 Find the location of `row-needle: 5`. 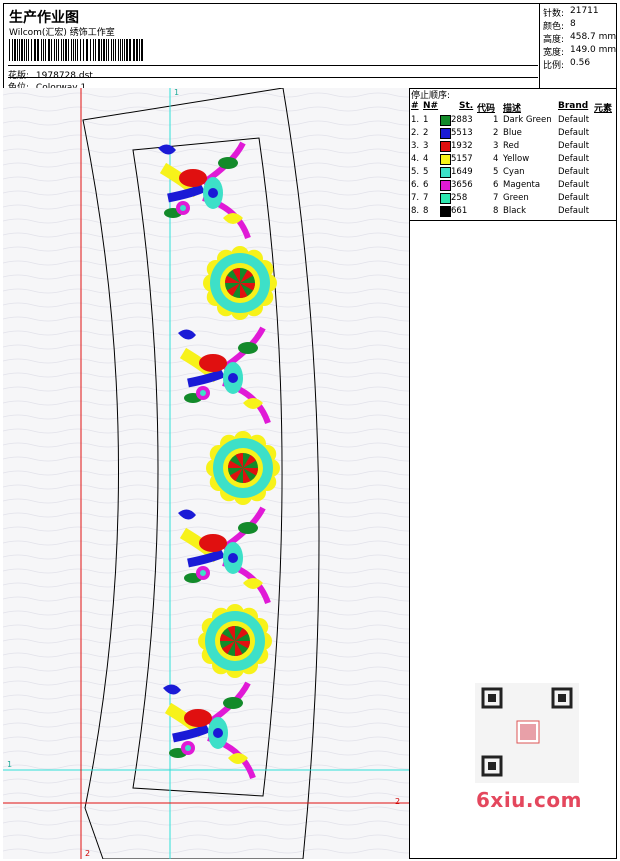

row-needle: 5 is located at coordinates (426, 172).